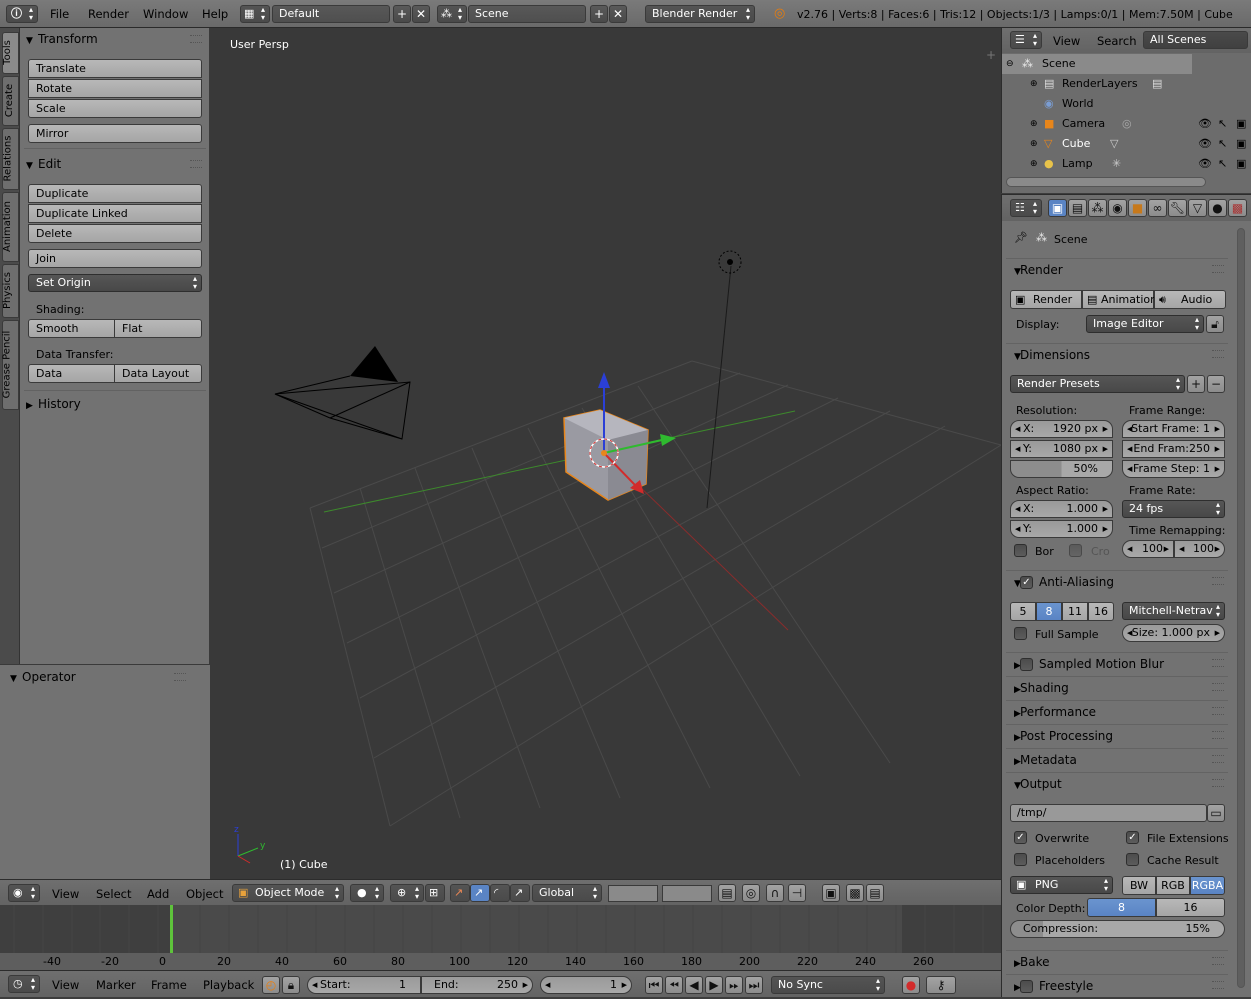  I want to click on performance-panel-header: ▶Performance, so click(1117, 711).